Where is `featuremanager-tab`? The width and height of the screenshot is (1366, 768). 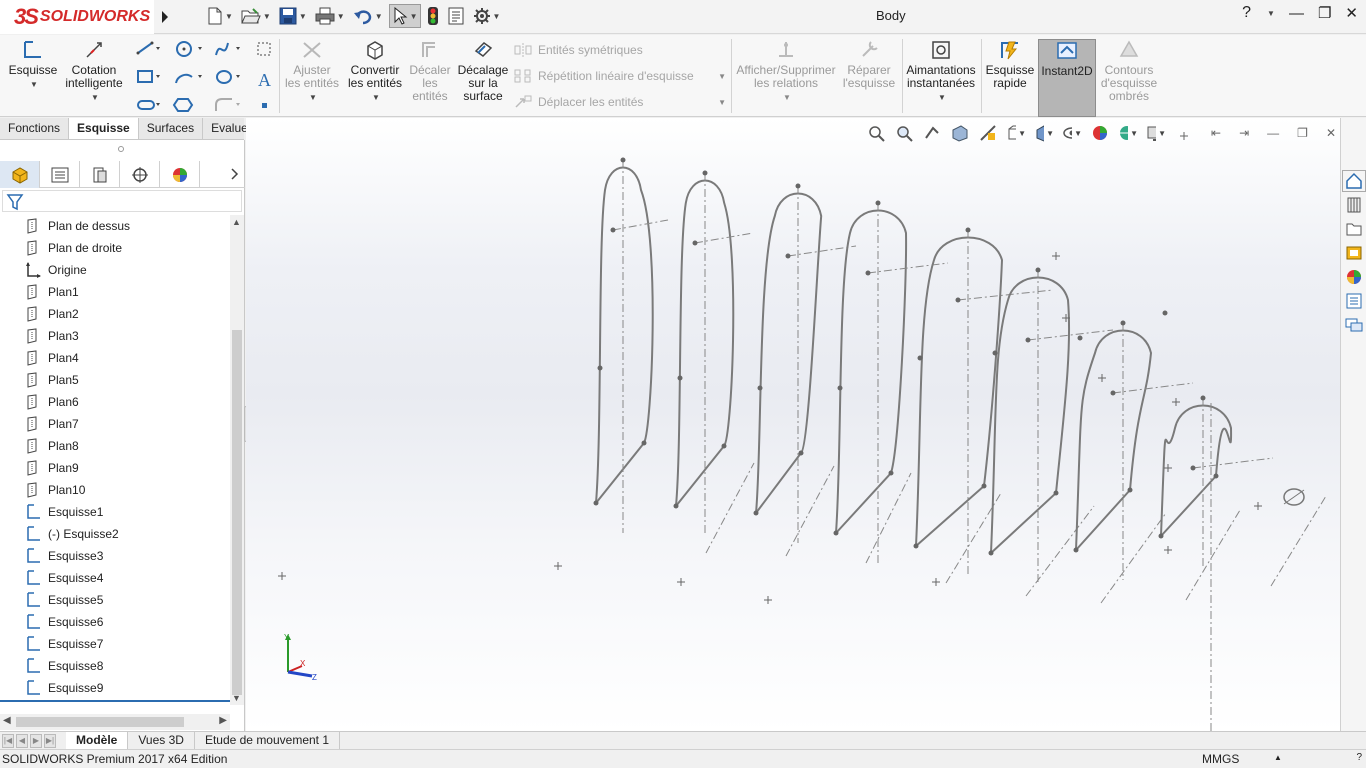
featuremanager-tab is located at coordinates (20, 174).